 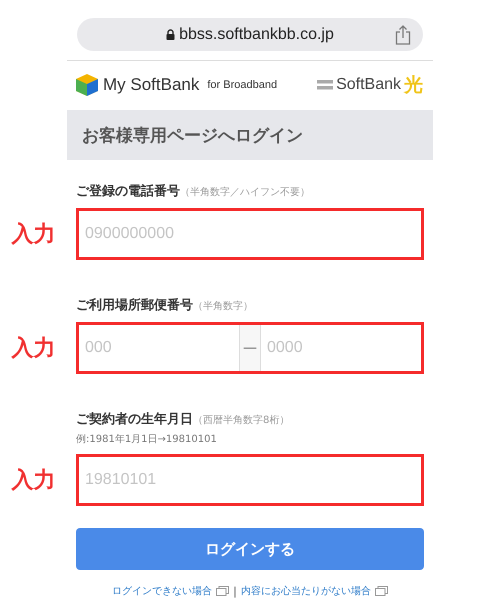 What do you see at coordinates (162, 591) in the screenshot?
I see `help-link: ログインできない場合` at bounding box center [162, 591].